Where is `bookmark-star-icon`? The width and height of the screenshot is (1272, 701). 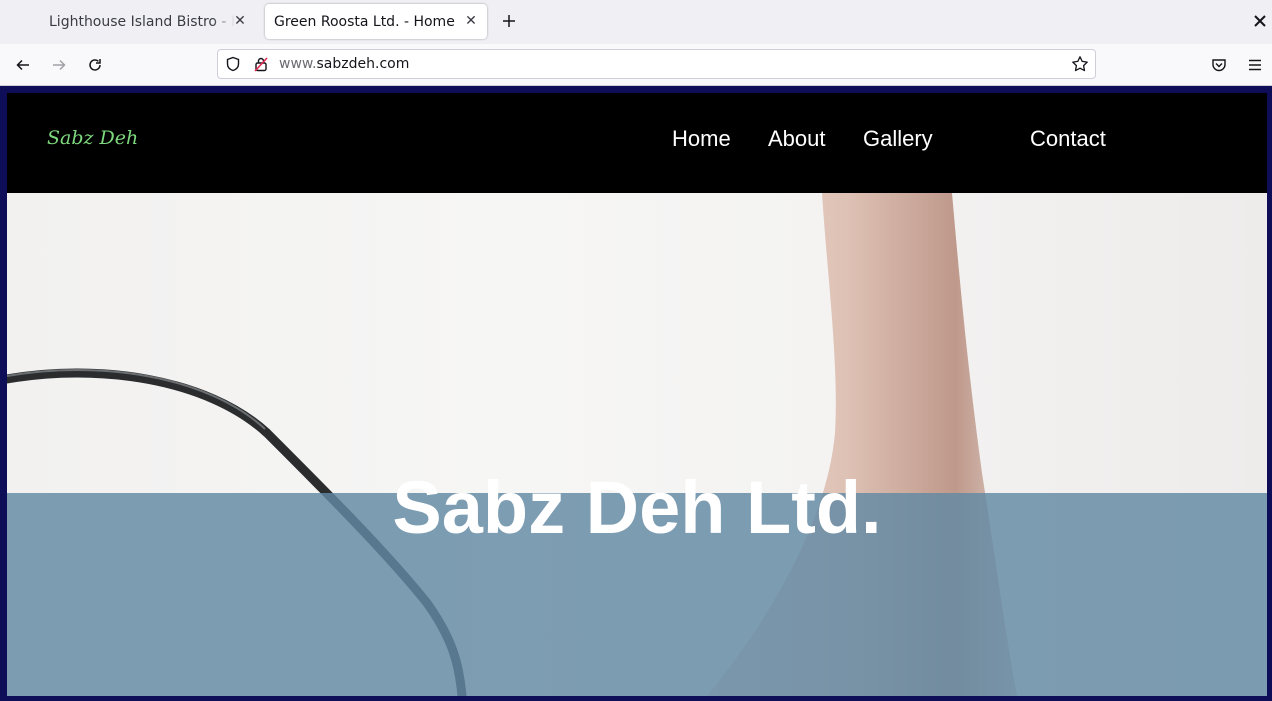 bookmark-star-icon is located at coordinates (1080, 64).